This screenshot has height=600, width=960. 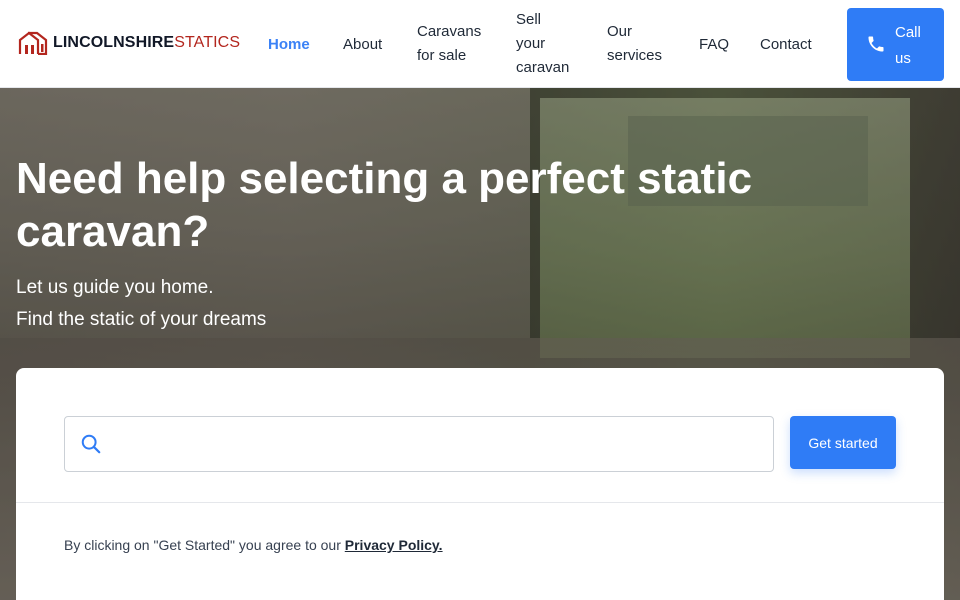 I want to click on hero-subtitle-1: Let us guide you home., so click(x=115, y=287).